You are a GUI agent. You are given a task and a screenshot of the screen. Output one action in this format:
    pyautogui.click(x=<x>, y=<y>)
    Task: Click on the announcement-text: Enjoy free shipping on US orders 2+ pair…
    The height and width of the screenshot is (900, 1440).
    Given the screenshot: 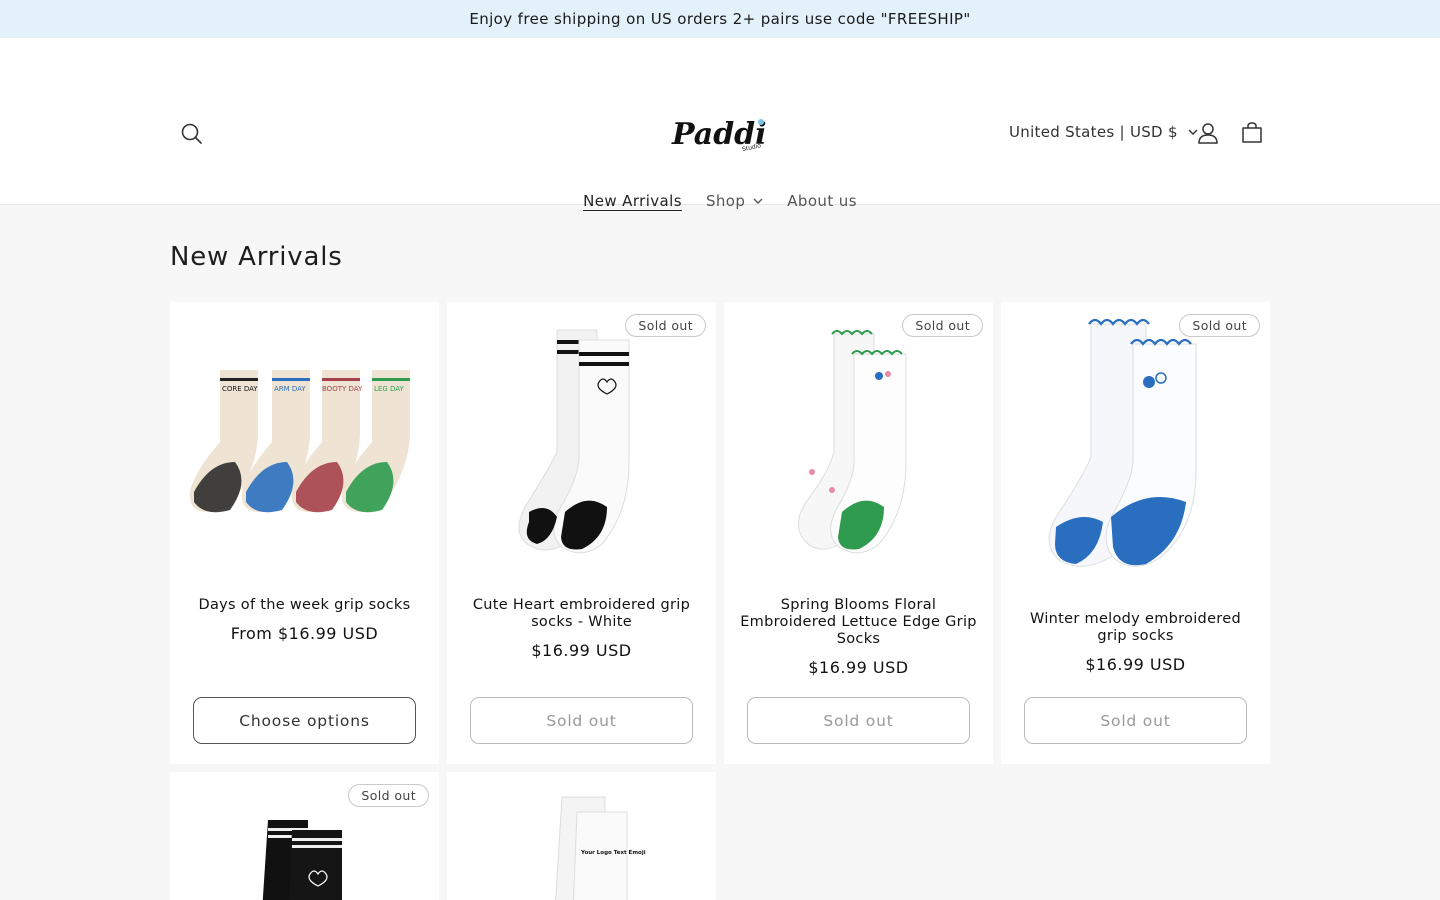 What is the action you would take?
    pyautogui.click(x=720, y=19)
    